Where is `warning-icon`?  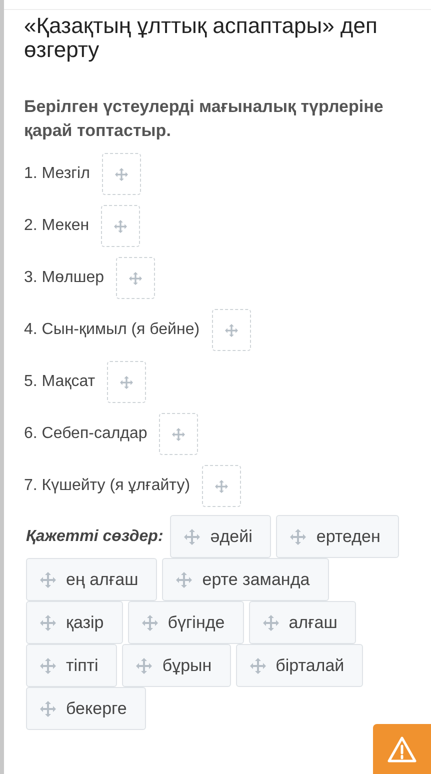
warning-icon is located at coordinates (402, 749).